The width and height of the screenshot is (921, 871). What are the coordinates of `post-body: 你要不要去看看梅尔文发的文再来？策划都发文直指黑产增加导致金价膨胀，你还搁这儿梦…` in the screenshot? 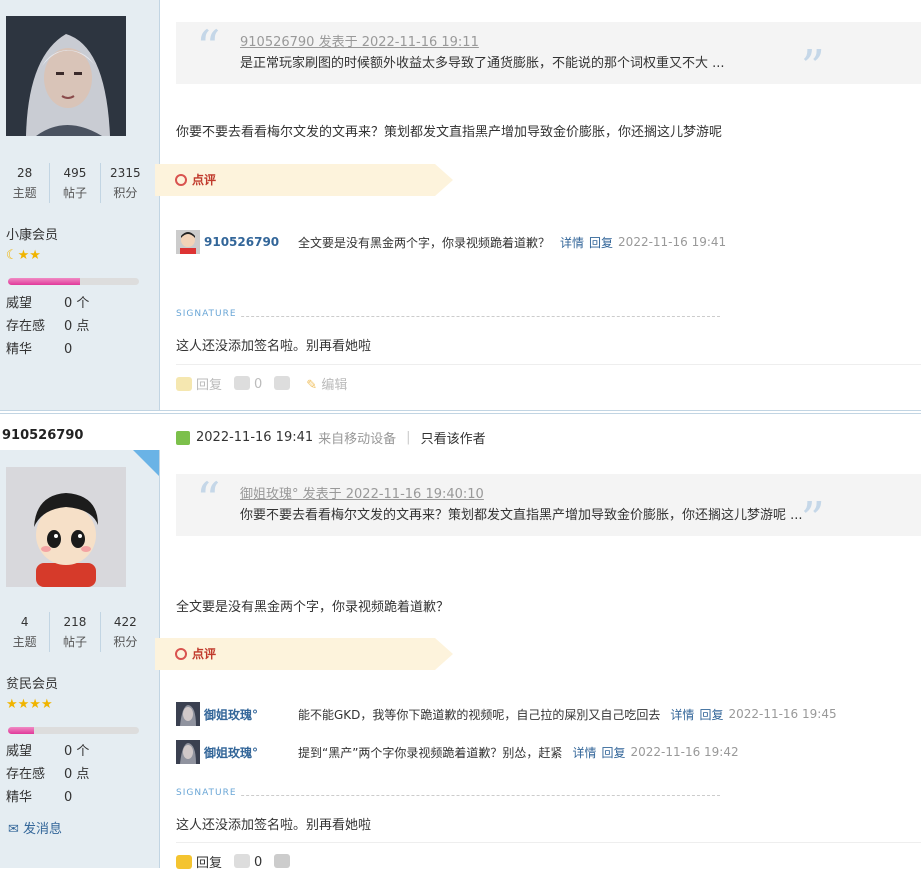 It's located at (449, 132).